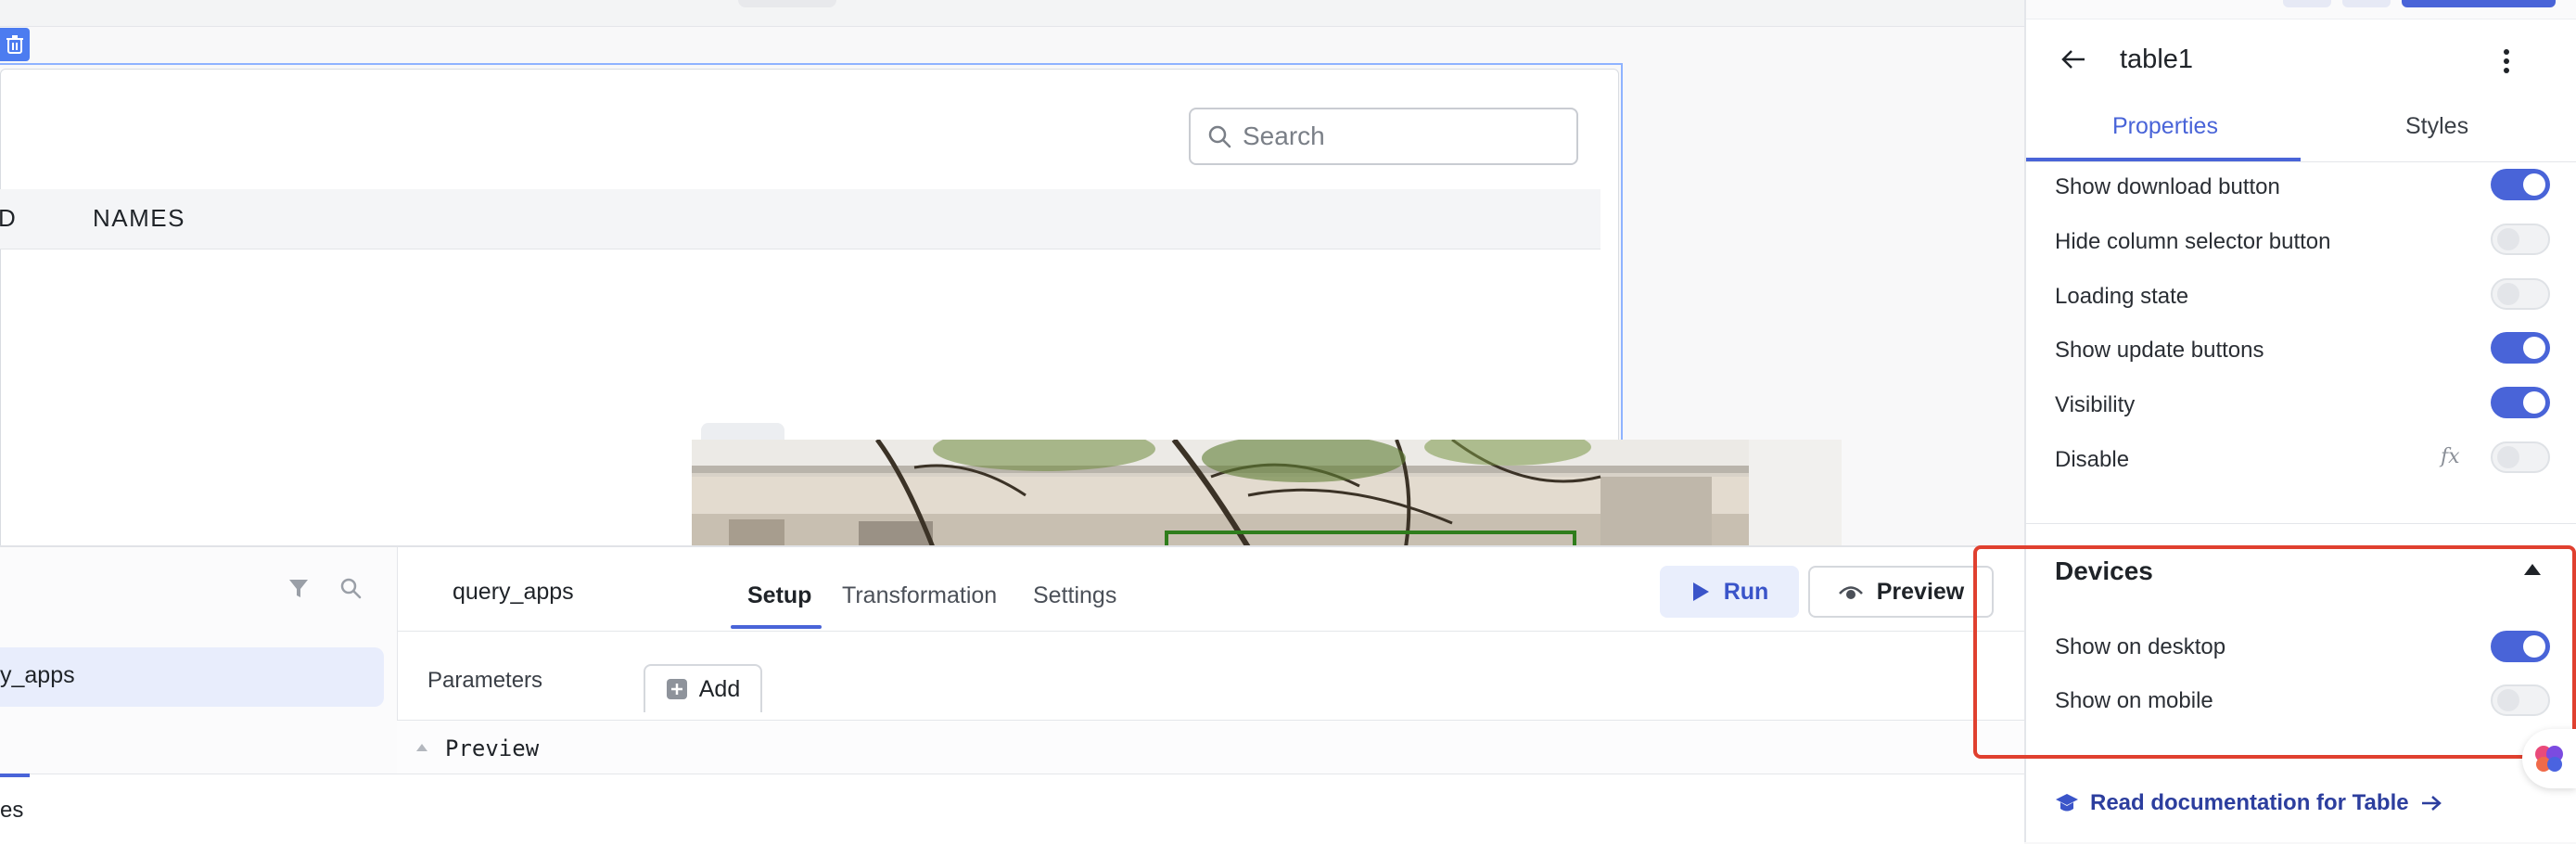  Describe the element at coordinates (2301, 129) in the screenshot. I see `properties-tabs` at that location.